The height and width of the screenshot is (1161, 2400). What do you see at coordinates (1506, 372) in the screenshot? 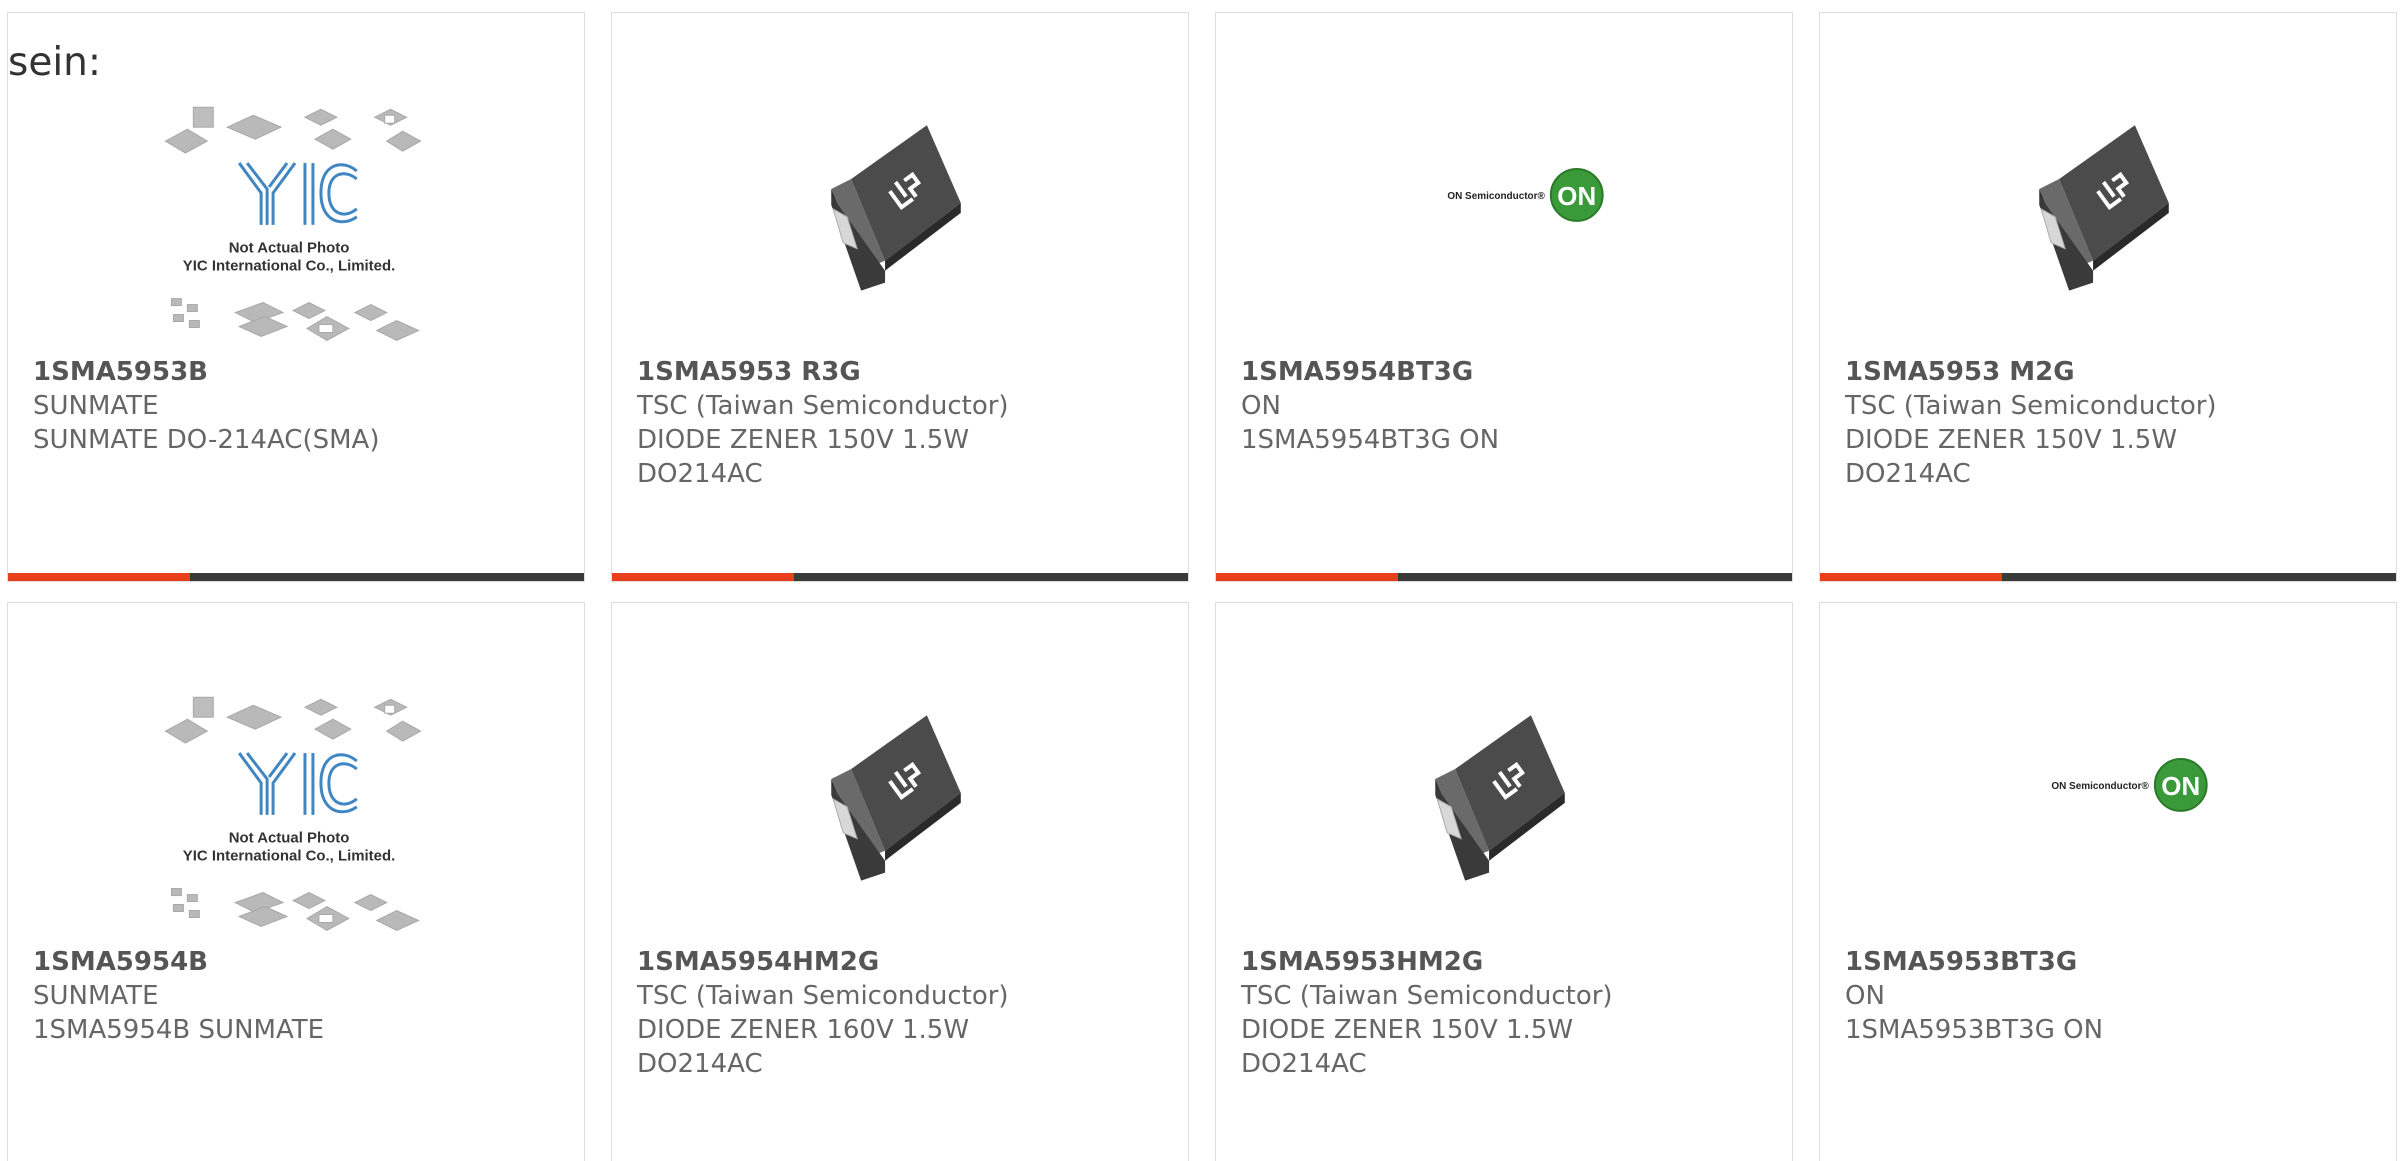
I see `product-part-number: 1SMA5954BT3G` at bounding box center [1506, 372].